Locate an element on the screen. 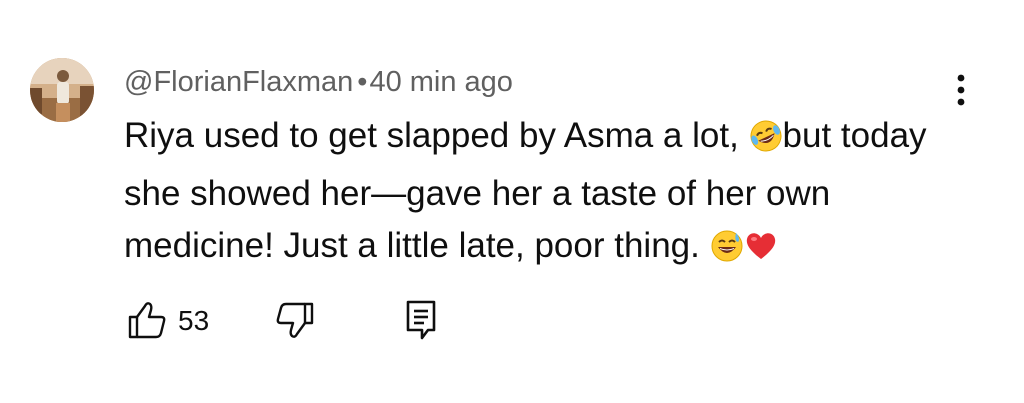 This screenshot has height=403, width=1024. comment-meta: @FlorianFlaxman •40 min ago is located at coordinates (318, 82).